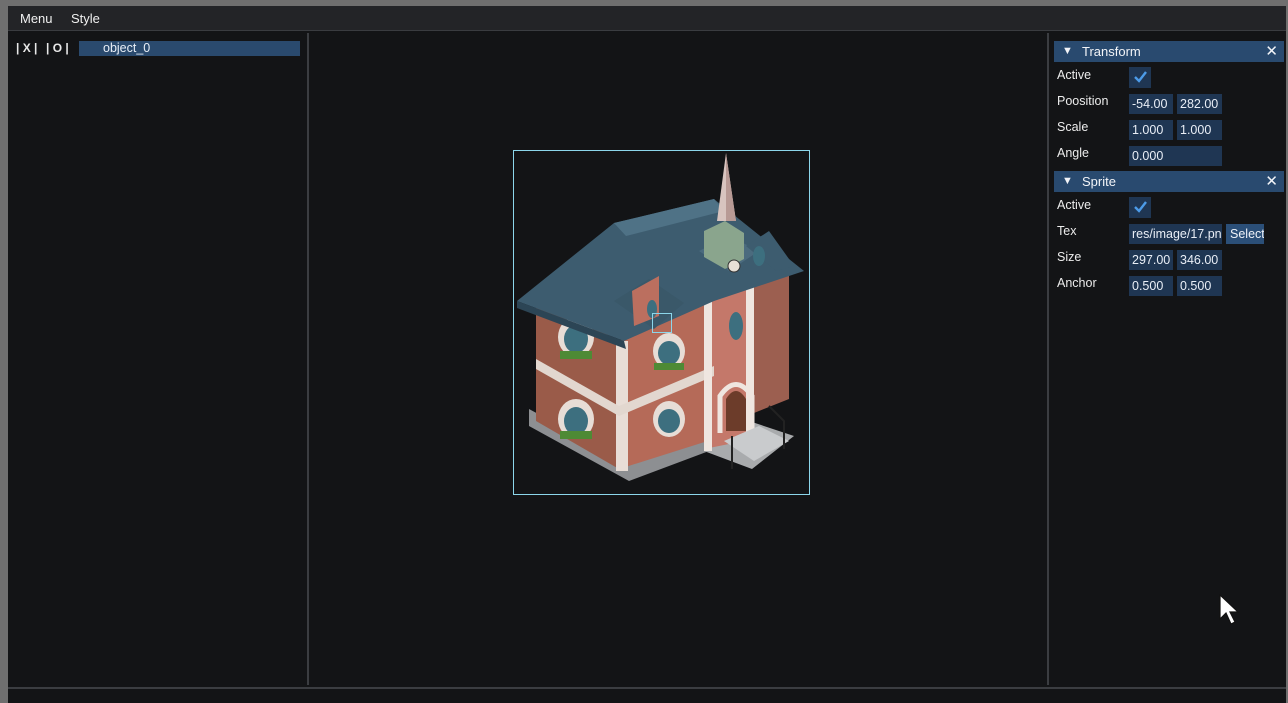 Image resolution: width=1288 pixels, height=703 pixels. I want to click on angle-label: Angle, so click(1073, 153).